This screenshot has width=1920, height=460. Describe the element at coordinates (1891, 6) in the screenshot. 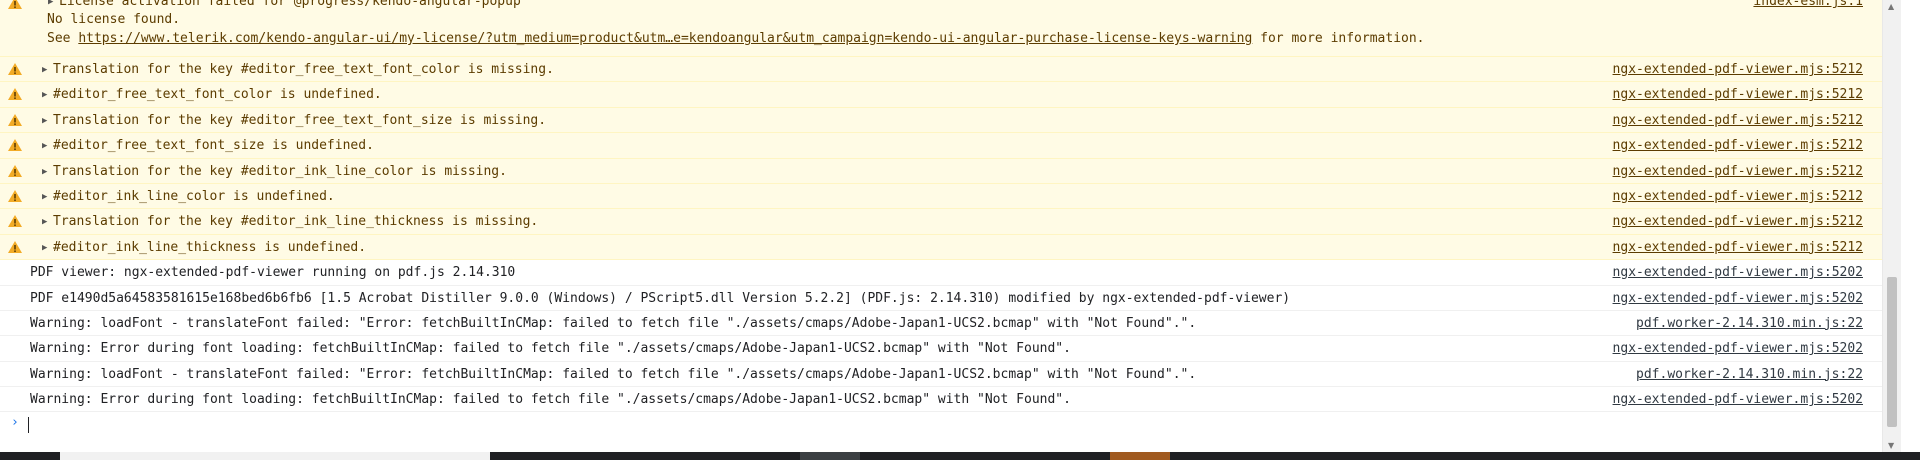

I see `scroll-up-icon: ▲` at that location.